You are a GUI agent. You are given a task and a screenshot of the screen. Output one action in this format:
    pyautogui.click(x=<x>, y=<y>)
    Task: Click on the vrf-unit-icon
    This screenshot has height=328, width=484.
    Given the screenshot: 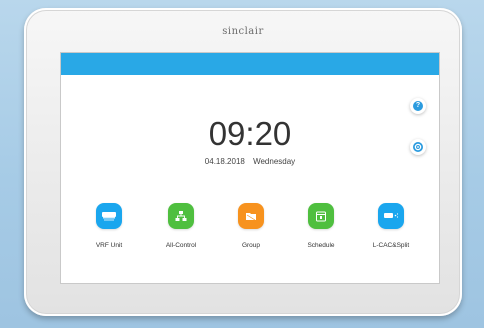 What is the action you would take?
    pyautogui.click(x=109, y=216)
    